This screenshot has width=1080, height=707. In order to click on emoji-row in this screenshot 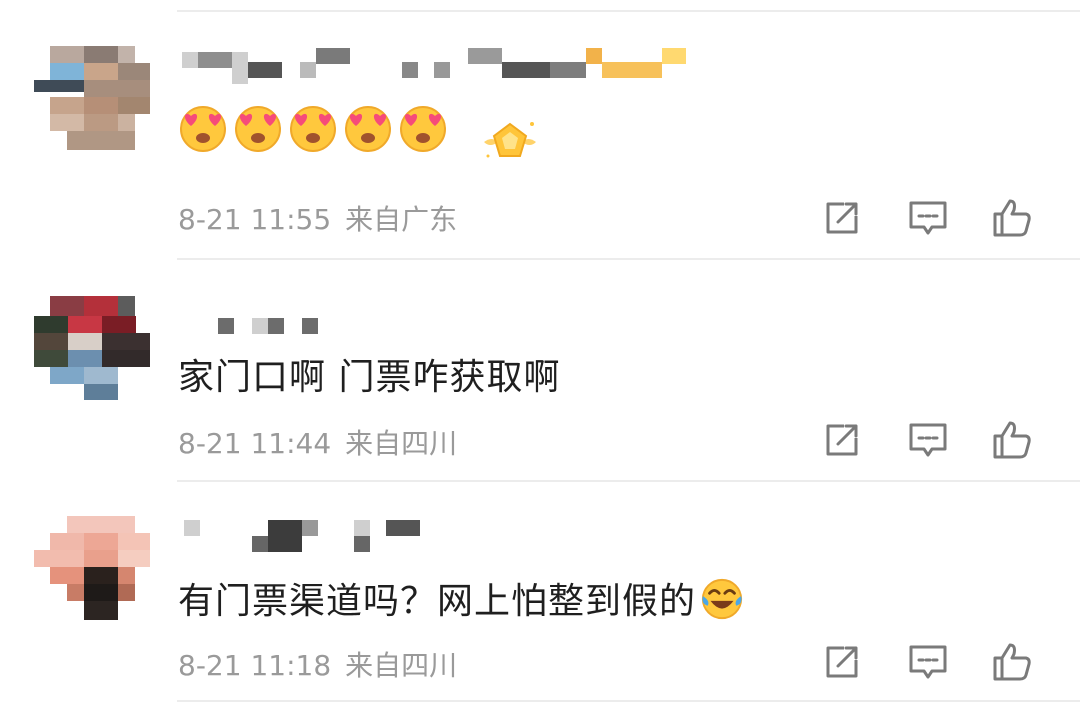, I will do `click(363, 128)`.